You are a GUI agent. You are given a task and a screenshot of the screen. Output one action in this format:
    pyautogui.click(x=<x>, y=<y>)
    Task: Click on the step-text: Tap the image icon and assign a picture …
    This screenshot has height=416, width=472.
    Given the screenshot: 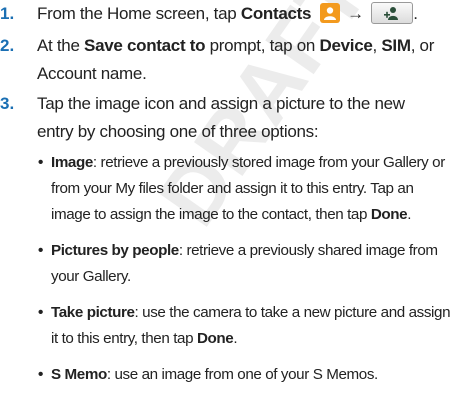 What is the action you would take?
    pyautogui.click(x=221, y=117)
    